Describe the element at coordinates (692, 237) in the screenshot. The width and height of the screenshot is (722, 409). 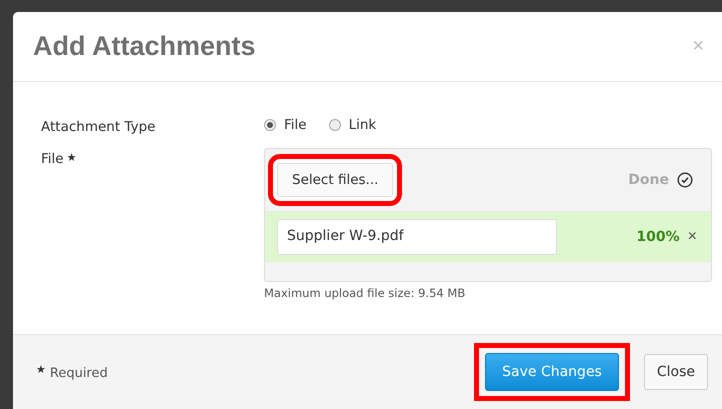
I see `remove-button: ×` at that location.